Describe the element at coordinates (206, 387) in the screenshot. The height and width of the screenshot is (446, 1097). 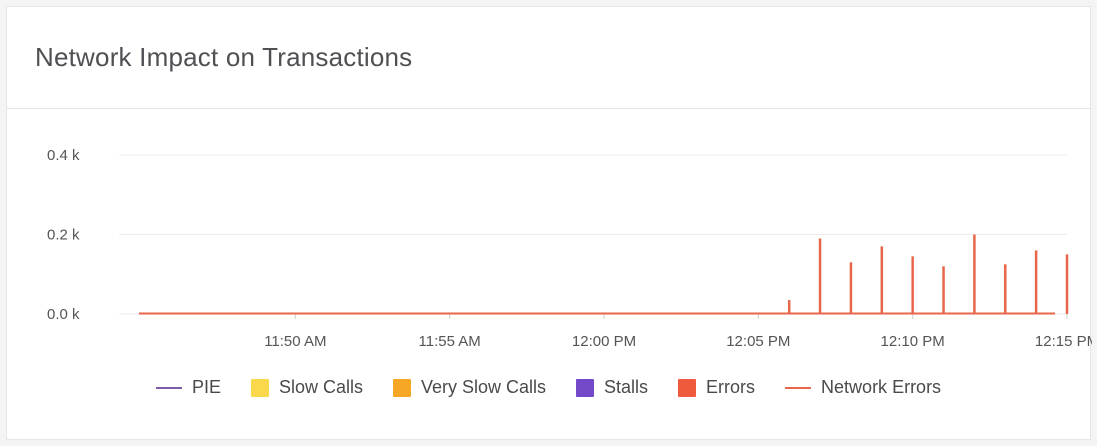
I see `legend-label-pie: PIE` at that location.